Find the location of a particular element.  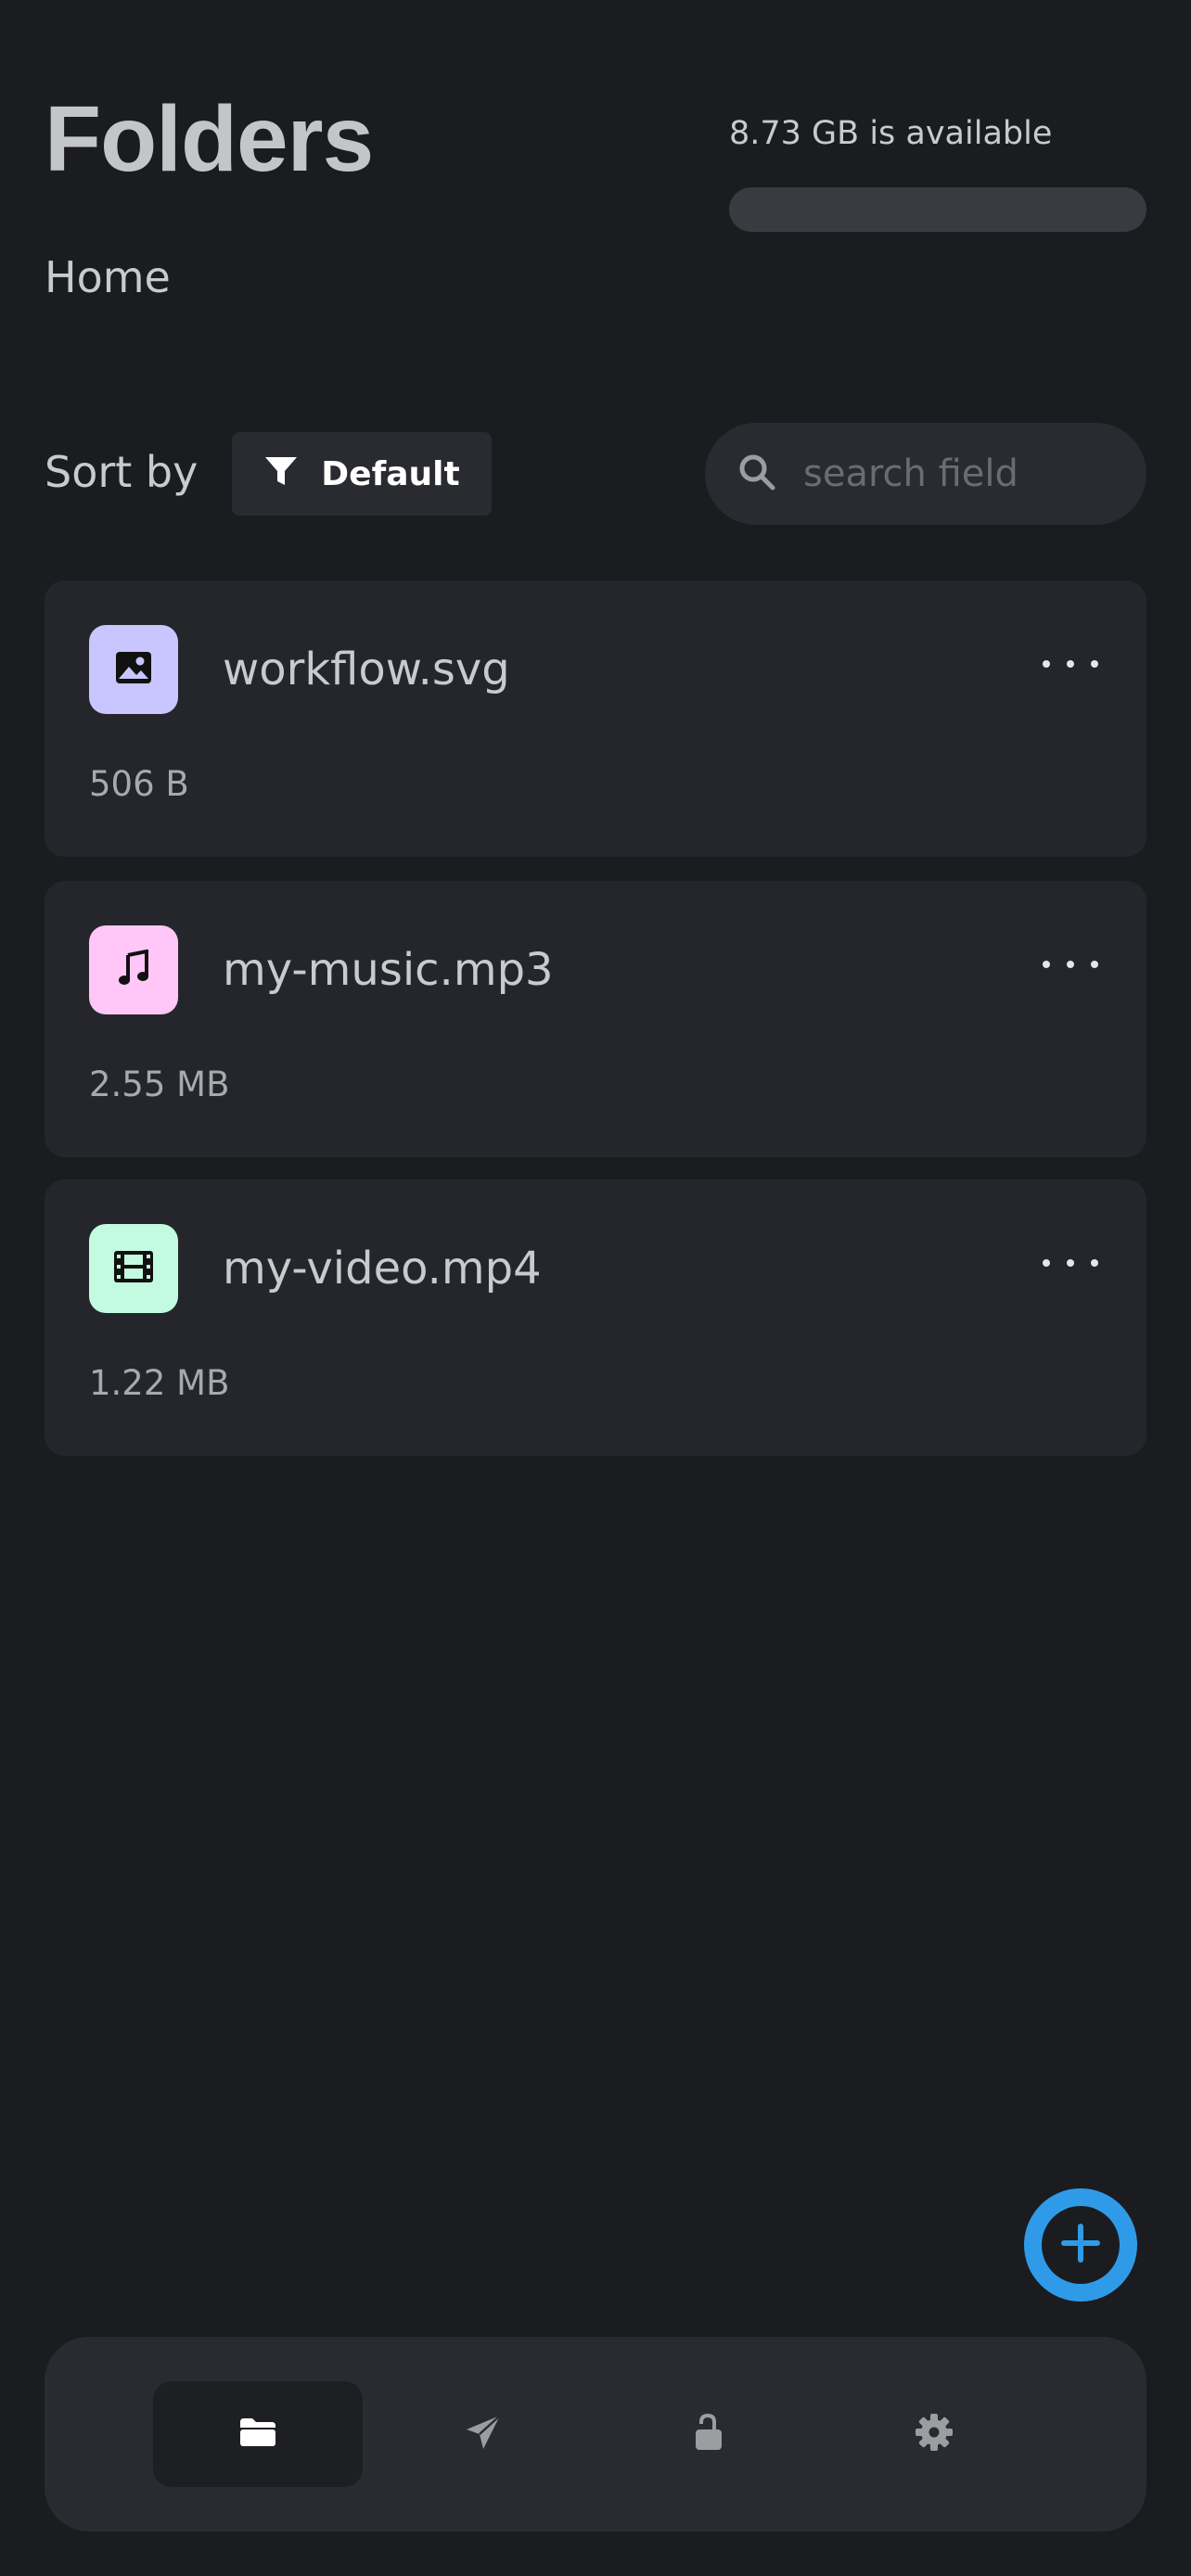

search-input is located at coordinates (956, 474).